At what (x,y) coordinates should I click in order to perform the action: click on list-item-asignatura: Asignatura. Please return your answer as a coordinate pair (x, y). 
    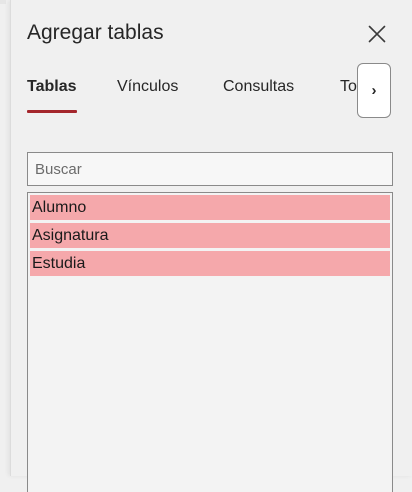
    Looking at the image, I should click on (210, 235).